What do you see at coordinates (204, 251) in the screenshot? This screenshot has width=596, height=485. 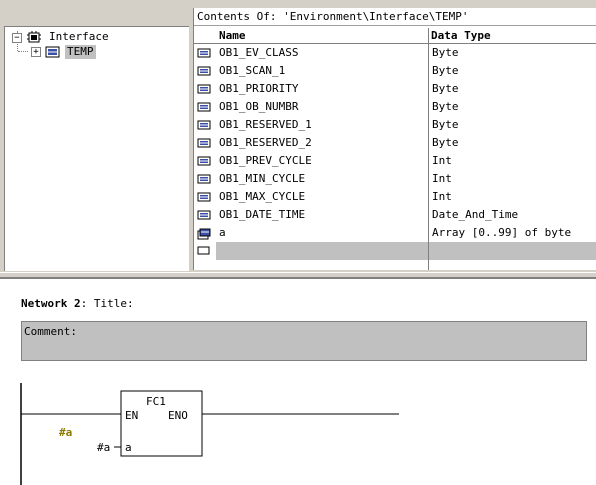 I see `new-row-icon` at bounding box center [204, 251].